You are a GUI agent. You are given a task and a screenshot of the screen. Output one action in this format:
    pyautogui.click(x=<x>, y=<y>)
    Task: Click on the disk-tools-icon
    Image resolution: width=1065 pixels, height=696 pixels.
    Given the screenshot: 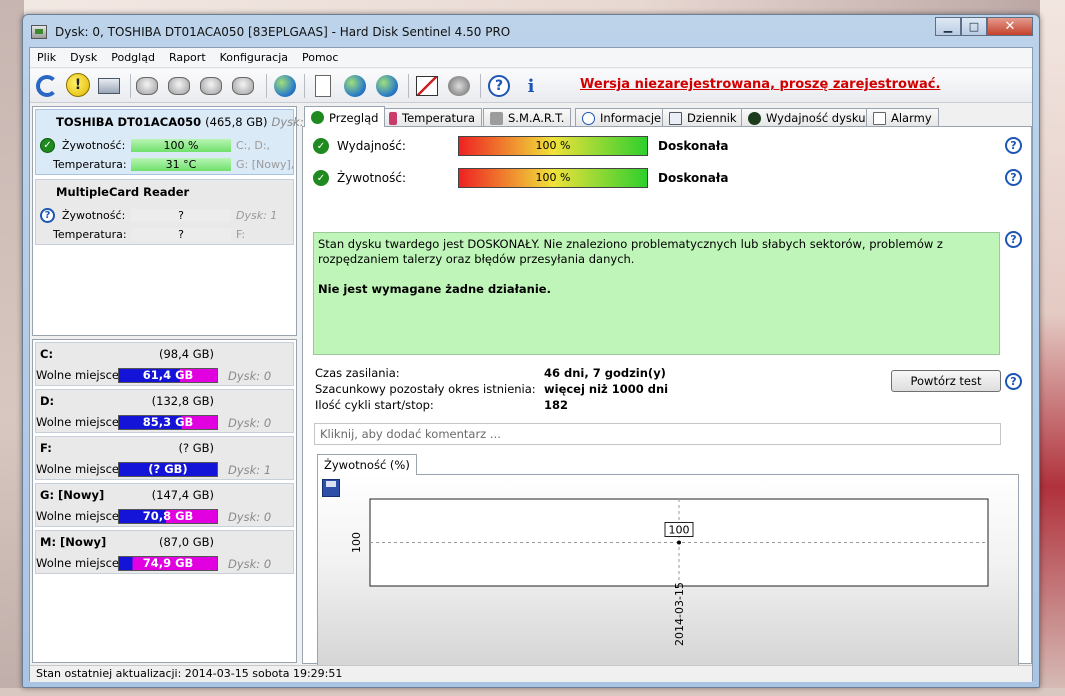 What is the action you would take?
    pyautogui.click(x=243, y=86)
    